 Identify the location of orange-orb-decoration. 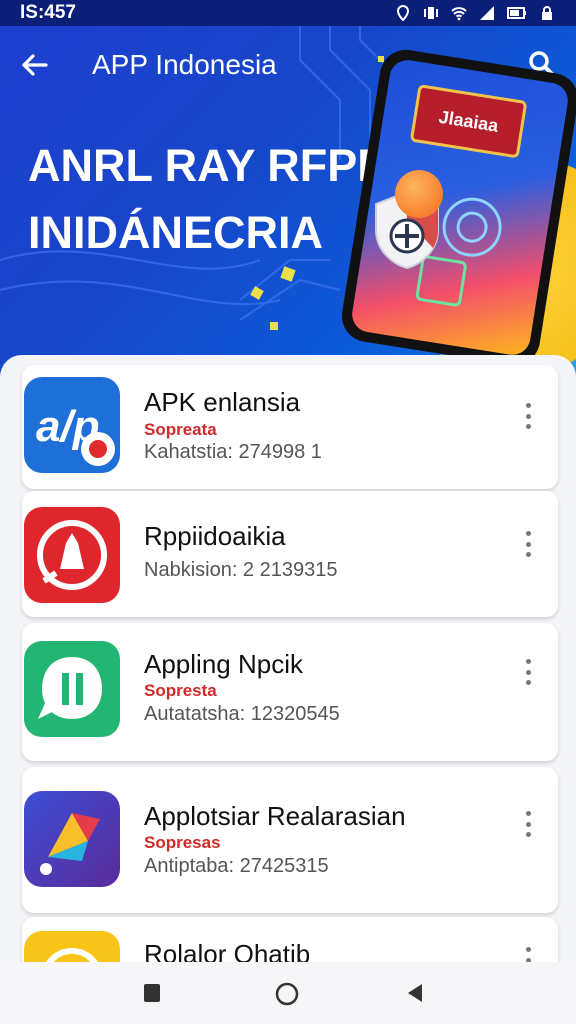
(419, 194).